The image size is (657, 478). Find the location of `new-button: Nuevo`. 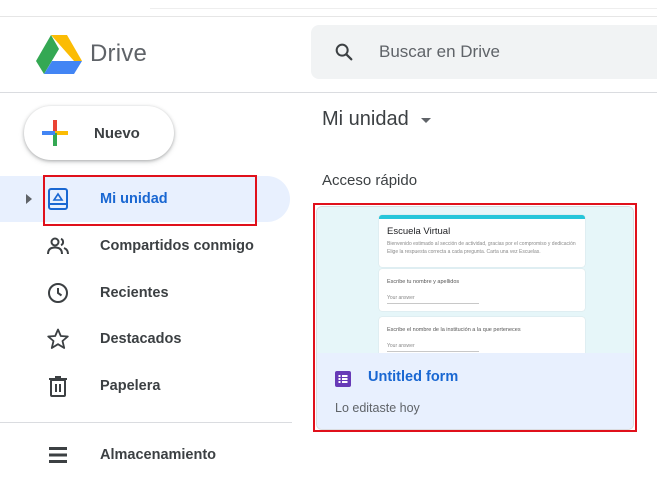

new-button: Nuevo is located at coordinates (99, 133).